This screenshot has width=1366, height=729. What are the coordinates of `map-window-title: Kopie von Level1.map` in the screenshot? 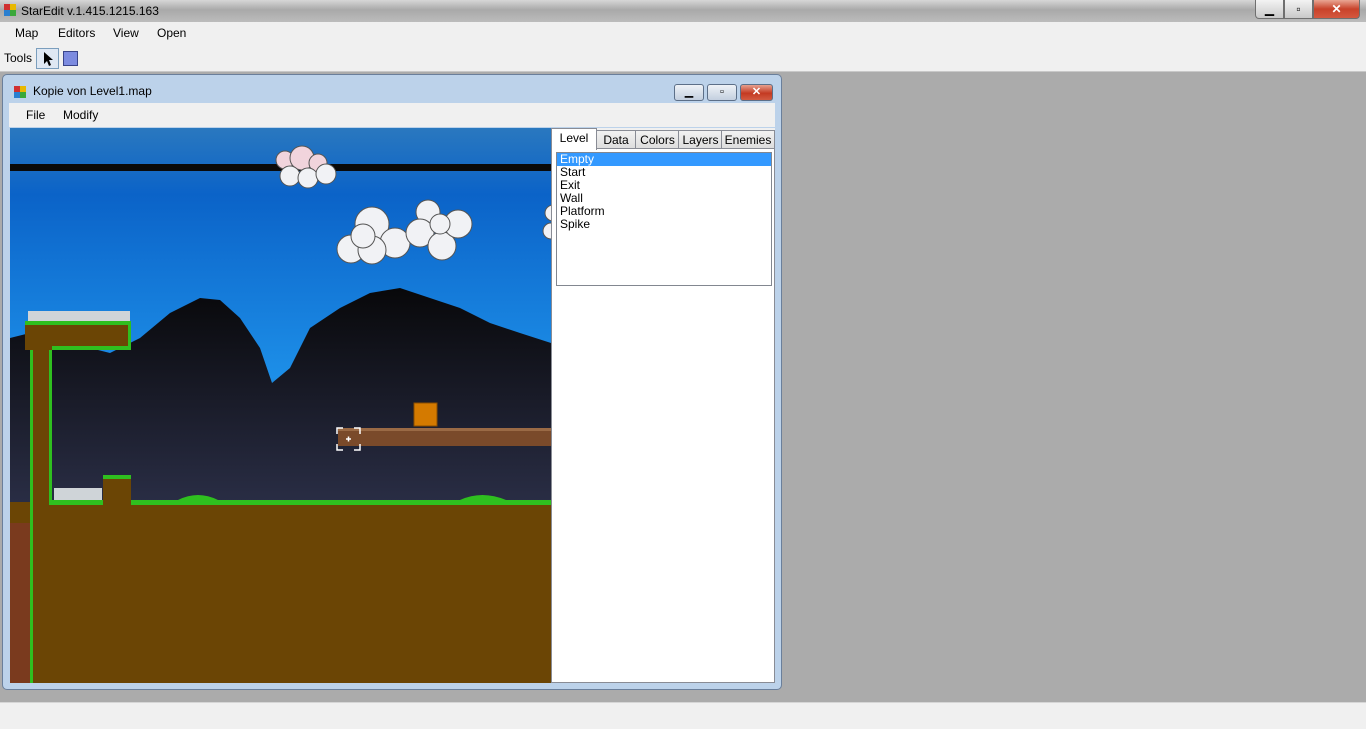 It's located at (92, 91).